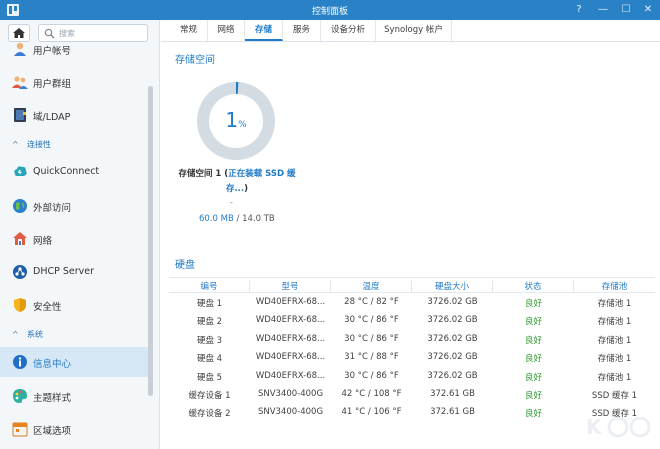  Describe the element at coordinates (74, 49) in the screenshot. I see `sidebar-item-user-account: 用户帐号` at that location.